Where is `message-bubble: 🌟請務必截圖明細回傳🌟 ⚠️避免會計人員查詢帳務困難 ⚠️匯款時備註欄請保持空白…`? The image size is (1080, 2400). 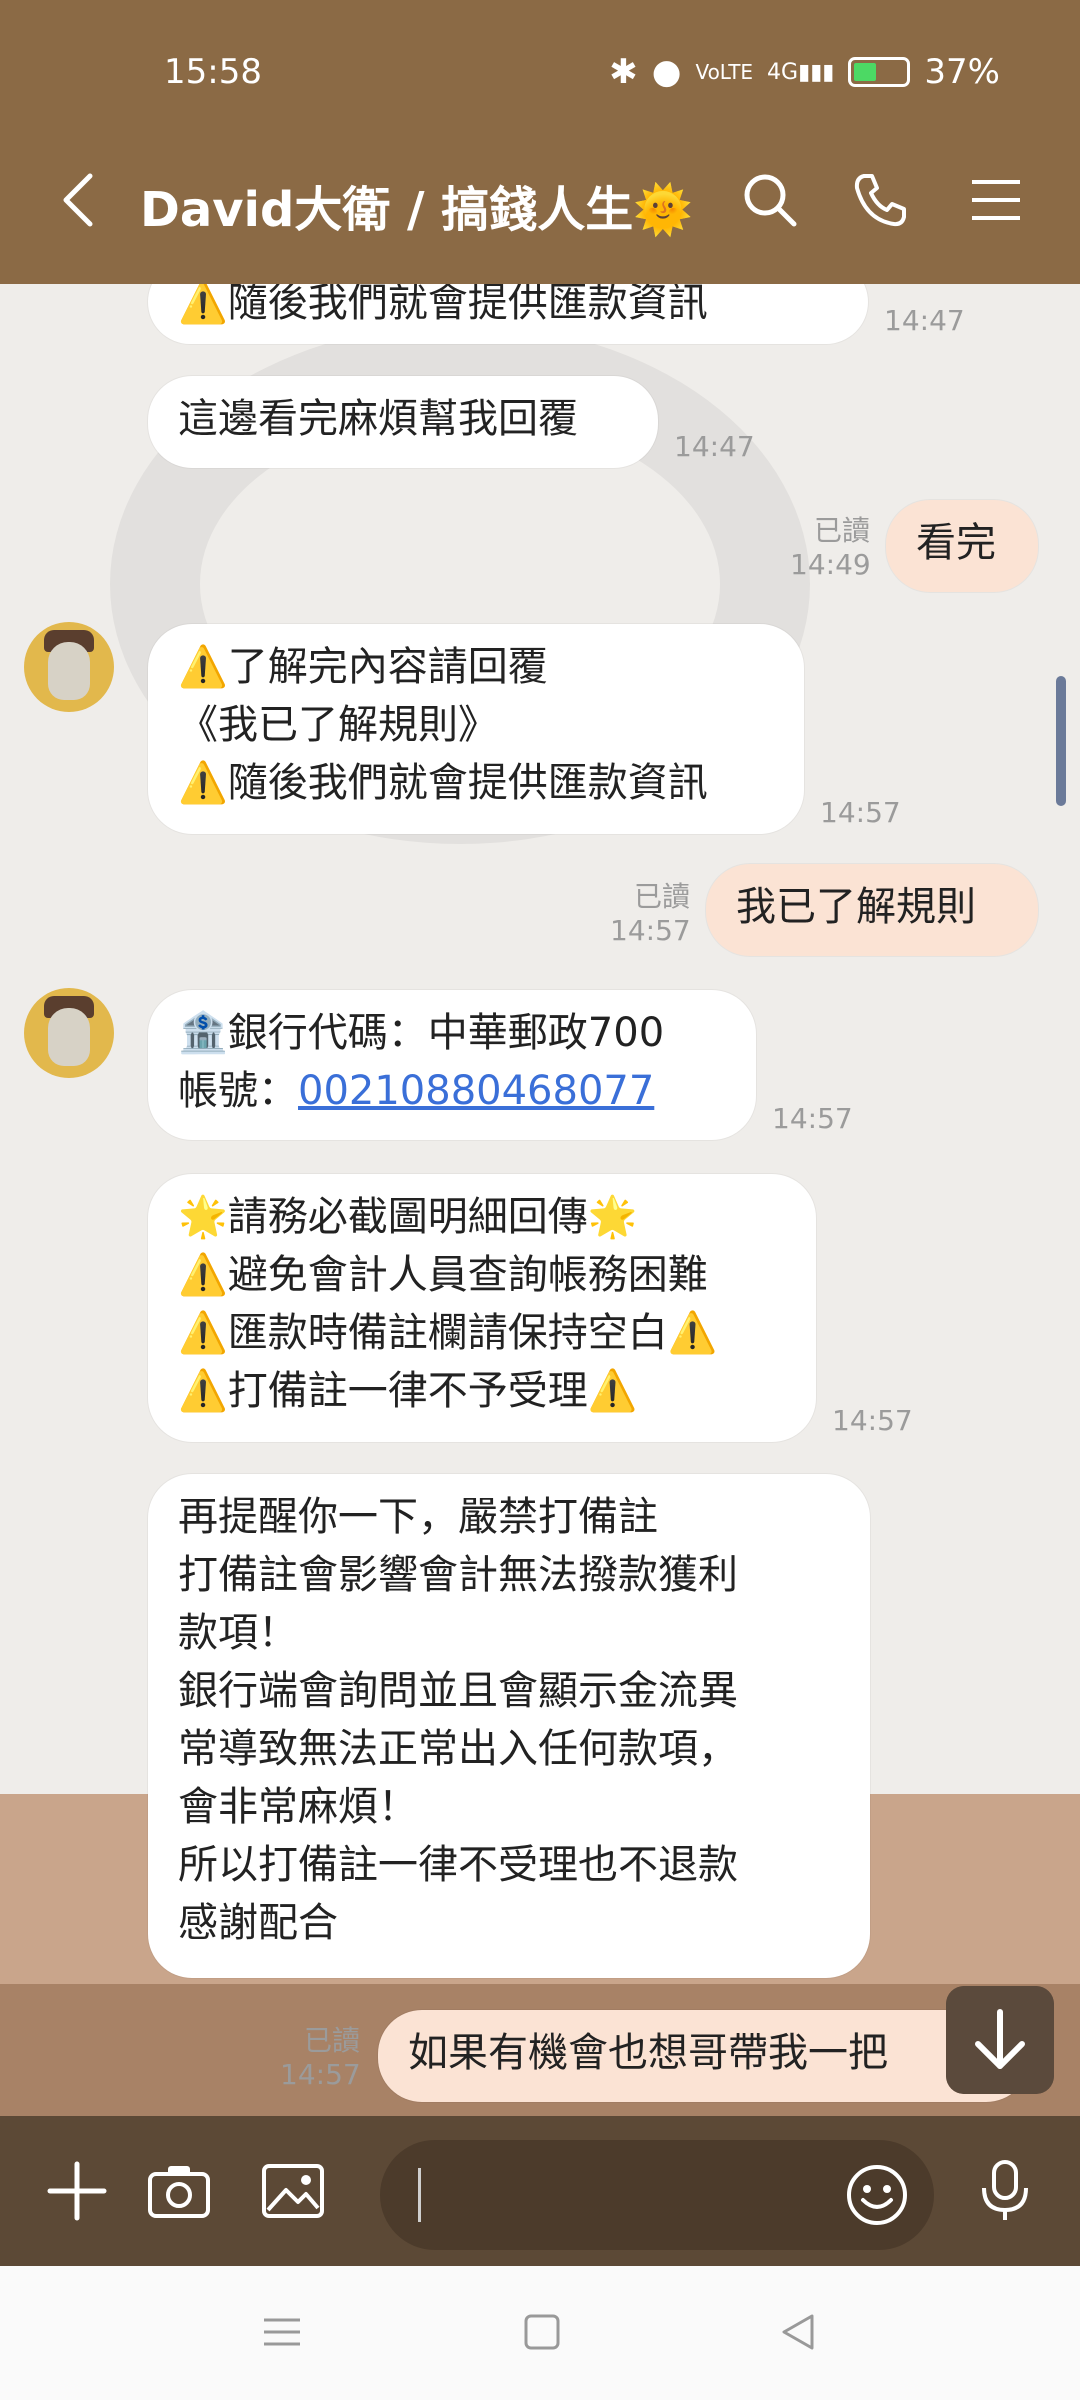 message-bubble: 🌟請務必截圖明細回傳🌟 ⚠️避免會計人員查詢帳務困難 ⚠️匯款時備註欄請保持空白… is located at coordinates (482, 1308).